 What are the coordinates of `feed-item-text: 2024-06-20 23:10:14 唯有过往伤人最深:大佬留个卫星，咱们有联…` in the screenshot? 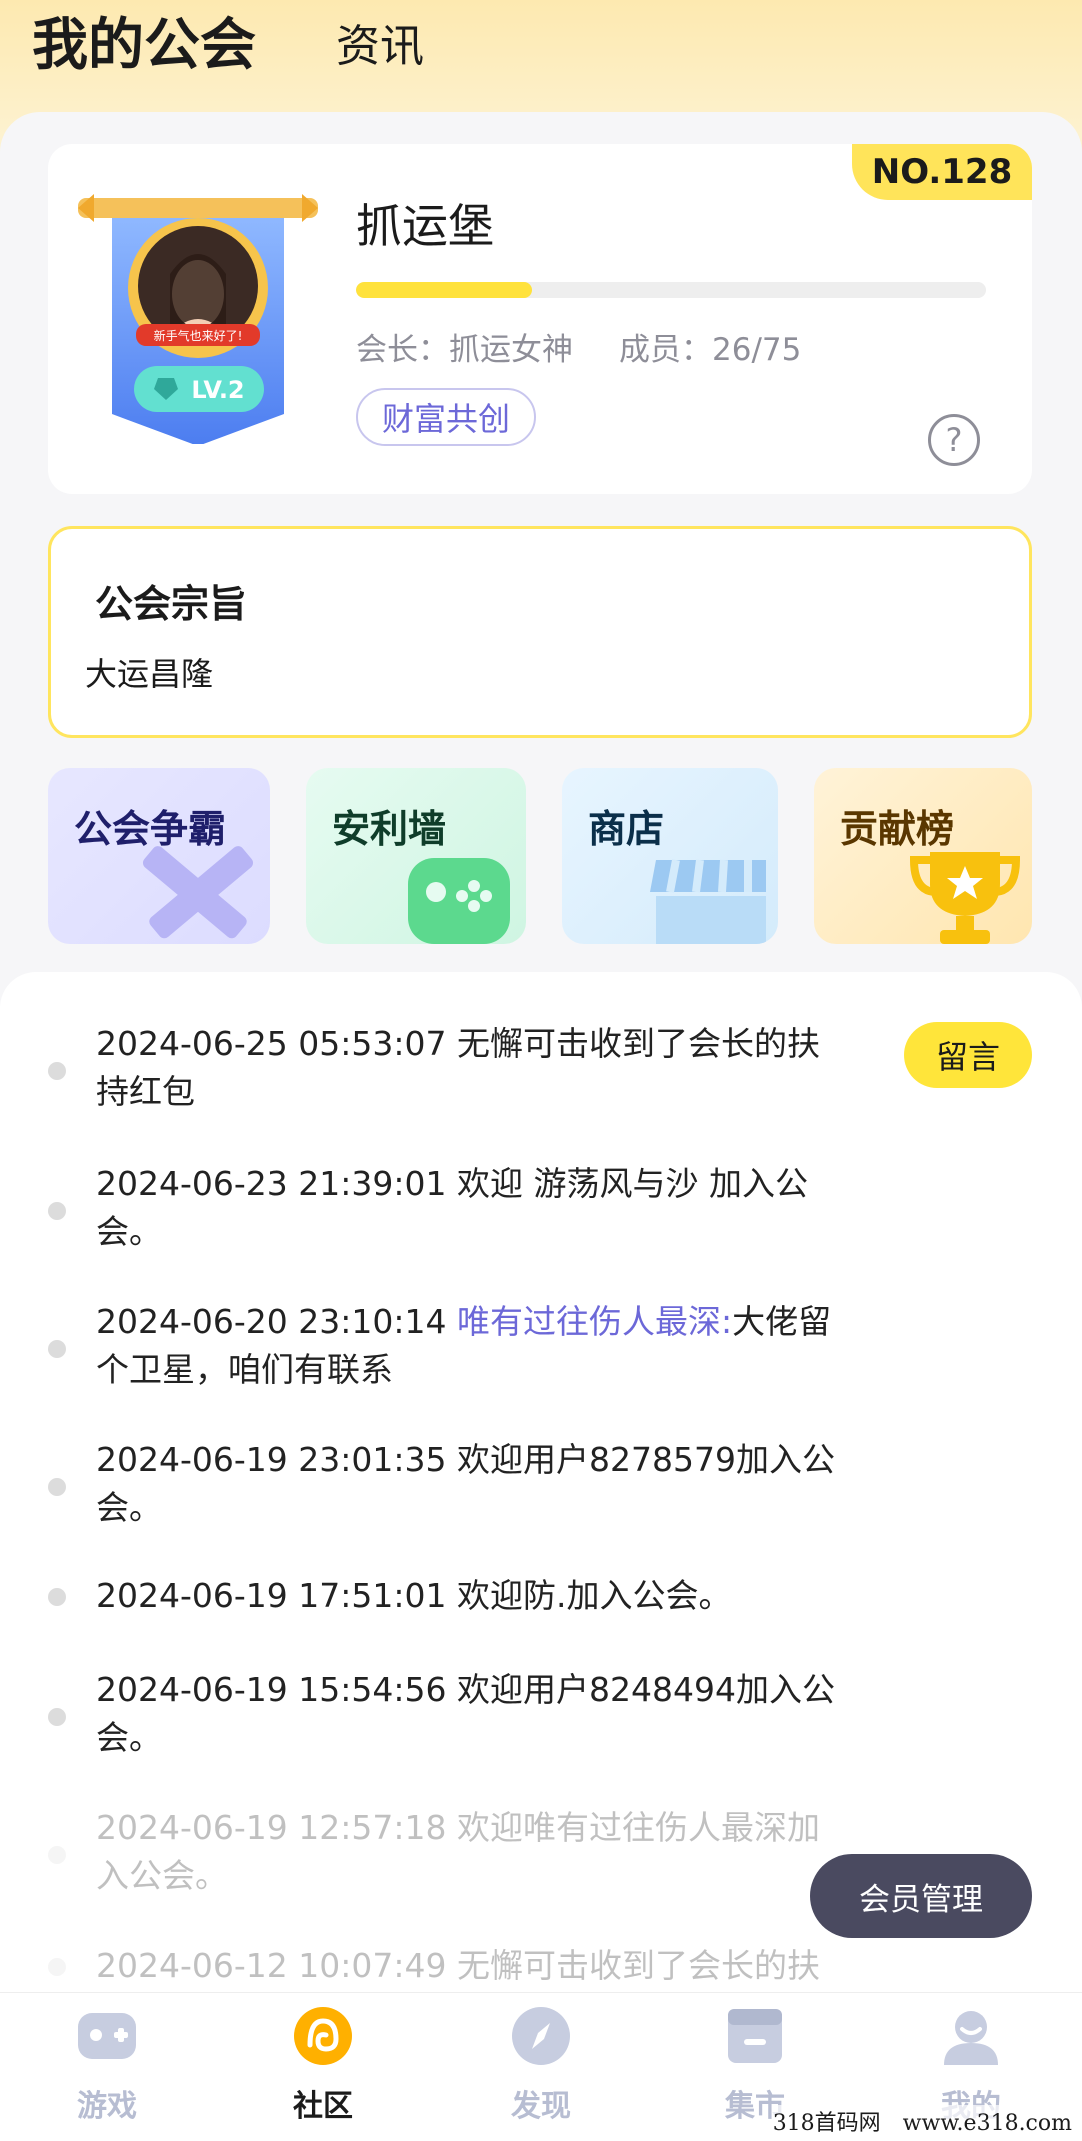 It's located at (464, 1345).